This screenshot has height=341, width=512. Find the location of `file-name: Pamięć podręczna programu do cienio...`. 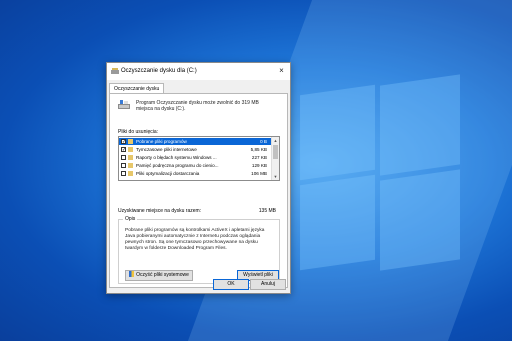

file-name: Pamięć podręczna programu do cienio... is located at coordinates (177, 165).